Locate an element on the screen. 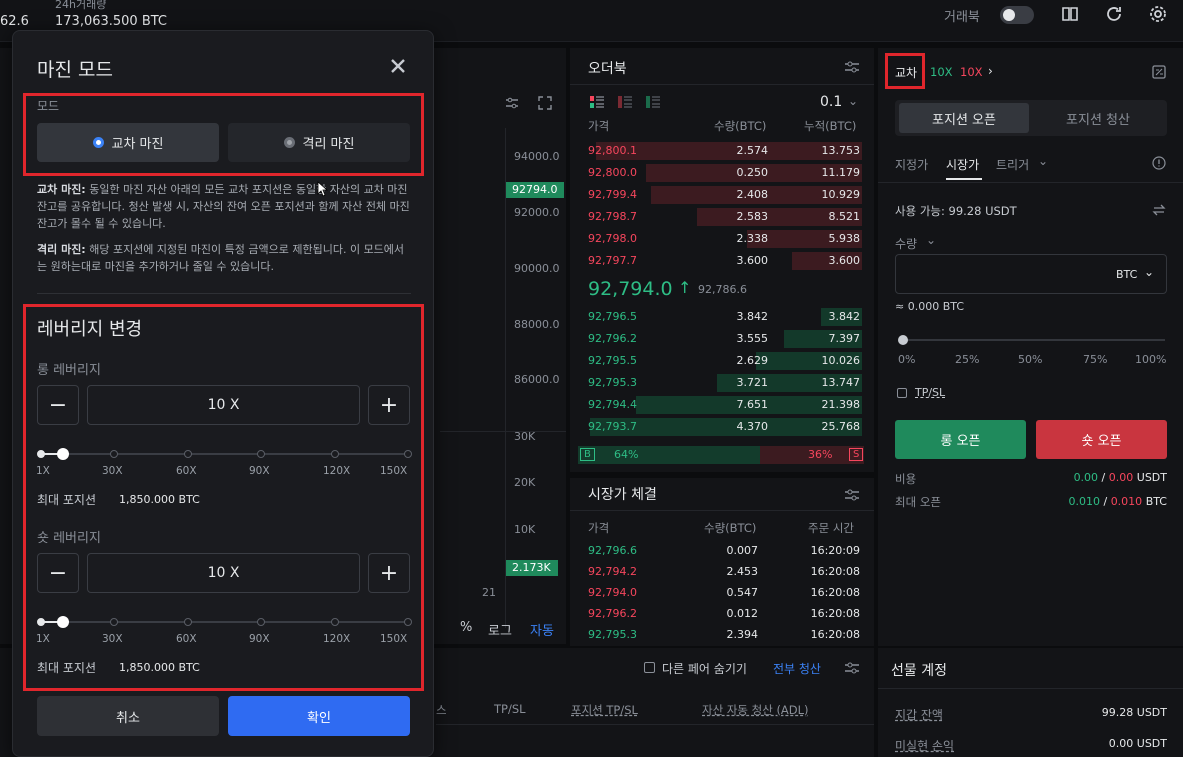 The width and height of the screenshot is (1183, 757). row-price: 92,796.2 is located at coordinates (612, 338).